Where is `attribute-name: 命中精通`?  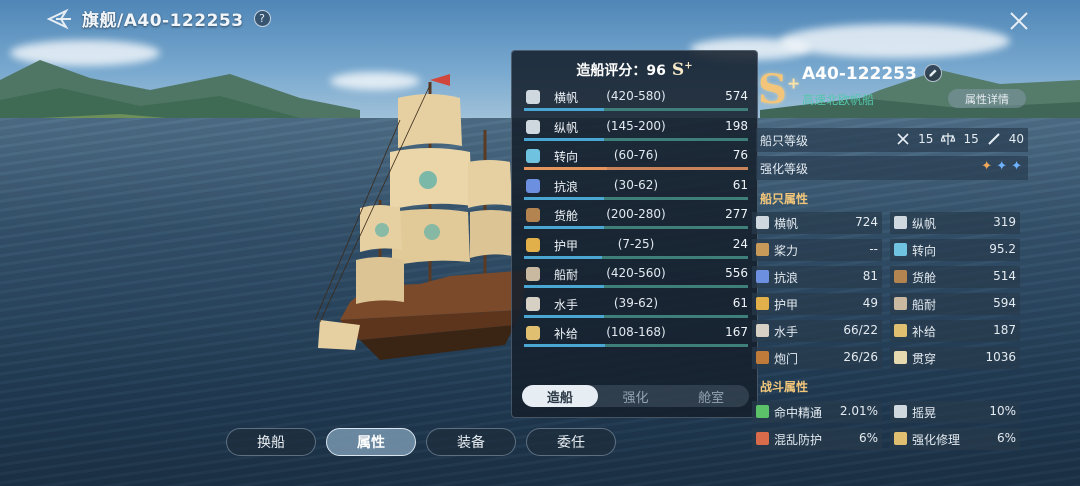
attribute-name: 命中精通 is located at coordinates (798, 413).